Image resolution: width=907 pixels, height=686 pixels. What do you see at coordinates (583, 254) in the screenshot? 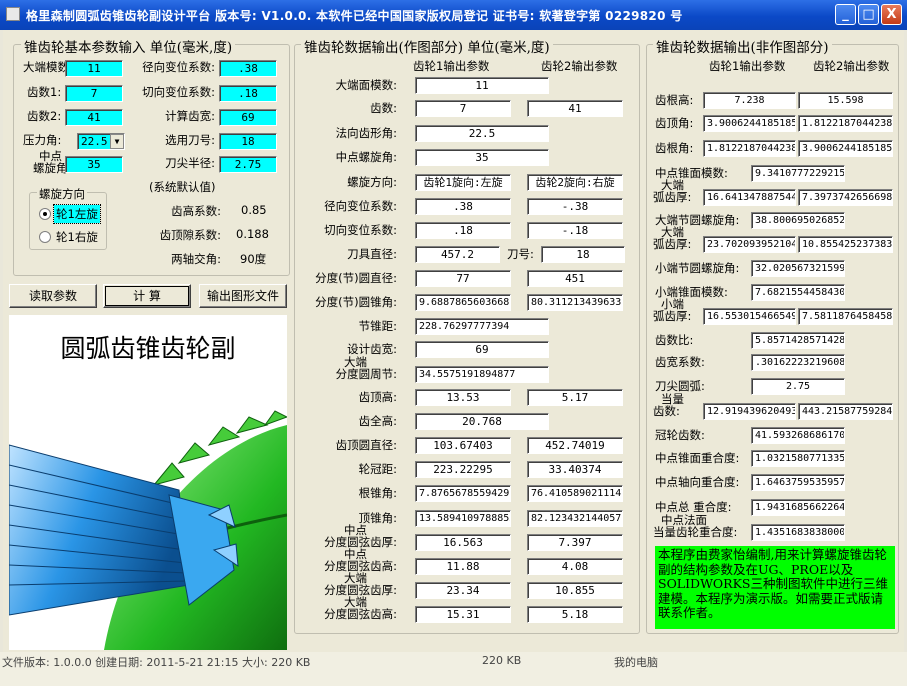
I see `mid-row-value-2: 18` at bounding box center [583, 254].